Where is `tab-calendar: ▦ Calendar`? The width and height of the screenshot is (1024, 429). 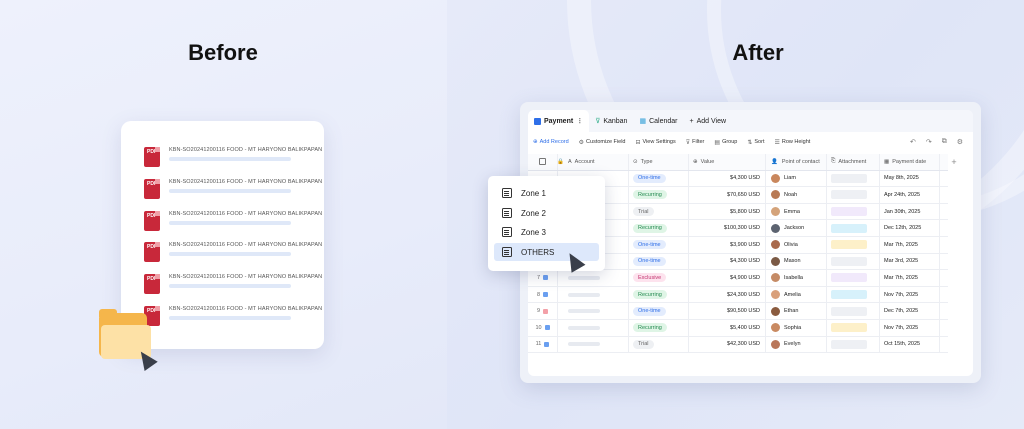
tab-calendar: ▦ Calendar is located at coordinates (658, 121).